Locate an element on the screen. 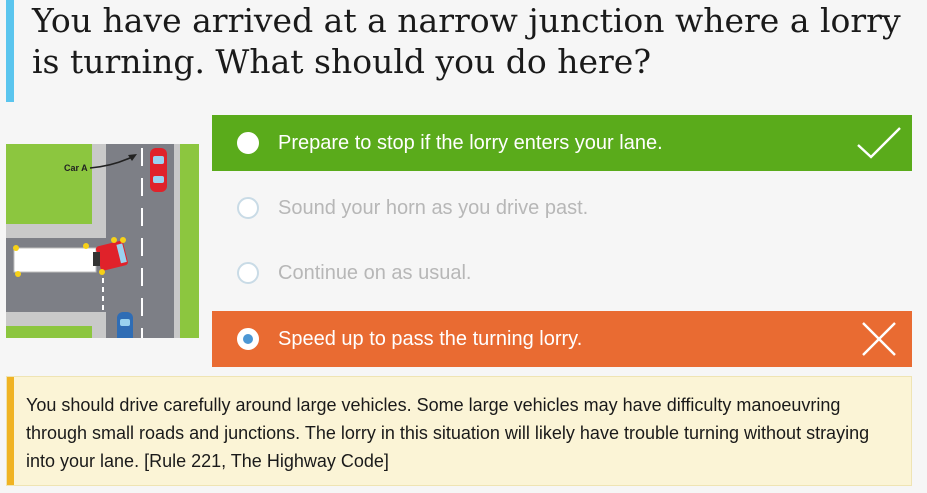 This screenshot has width=927, height=493. cross-icon is located at coordinates (879, 339).